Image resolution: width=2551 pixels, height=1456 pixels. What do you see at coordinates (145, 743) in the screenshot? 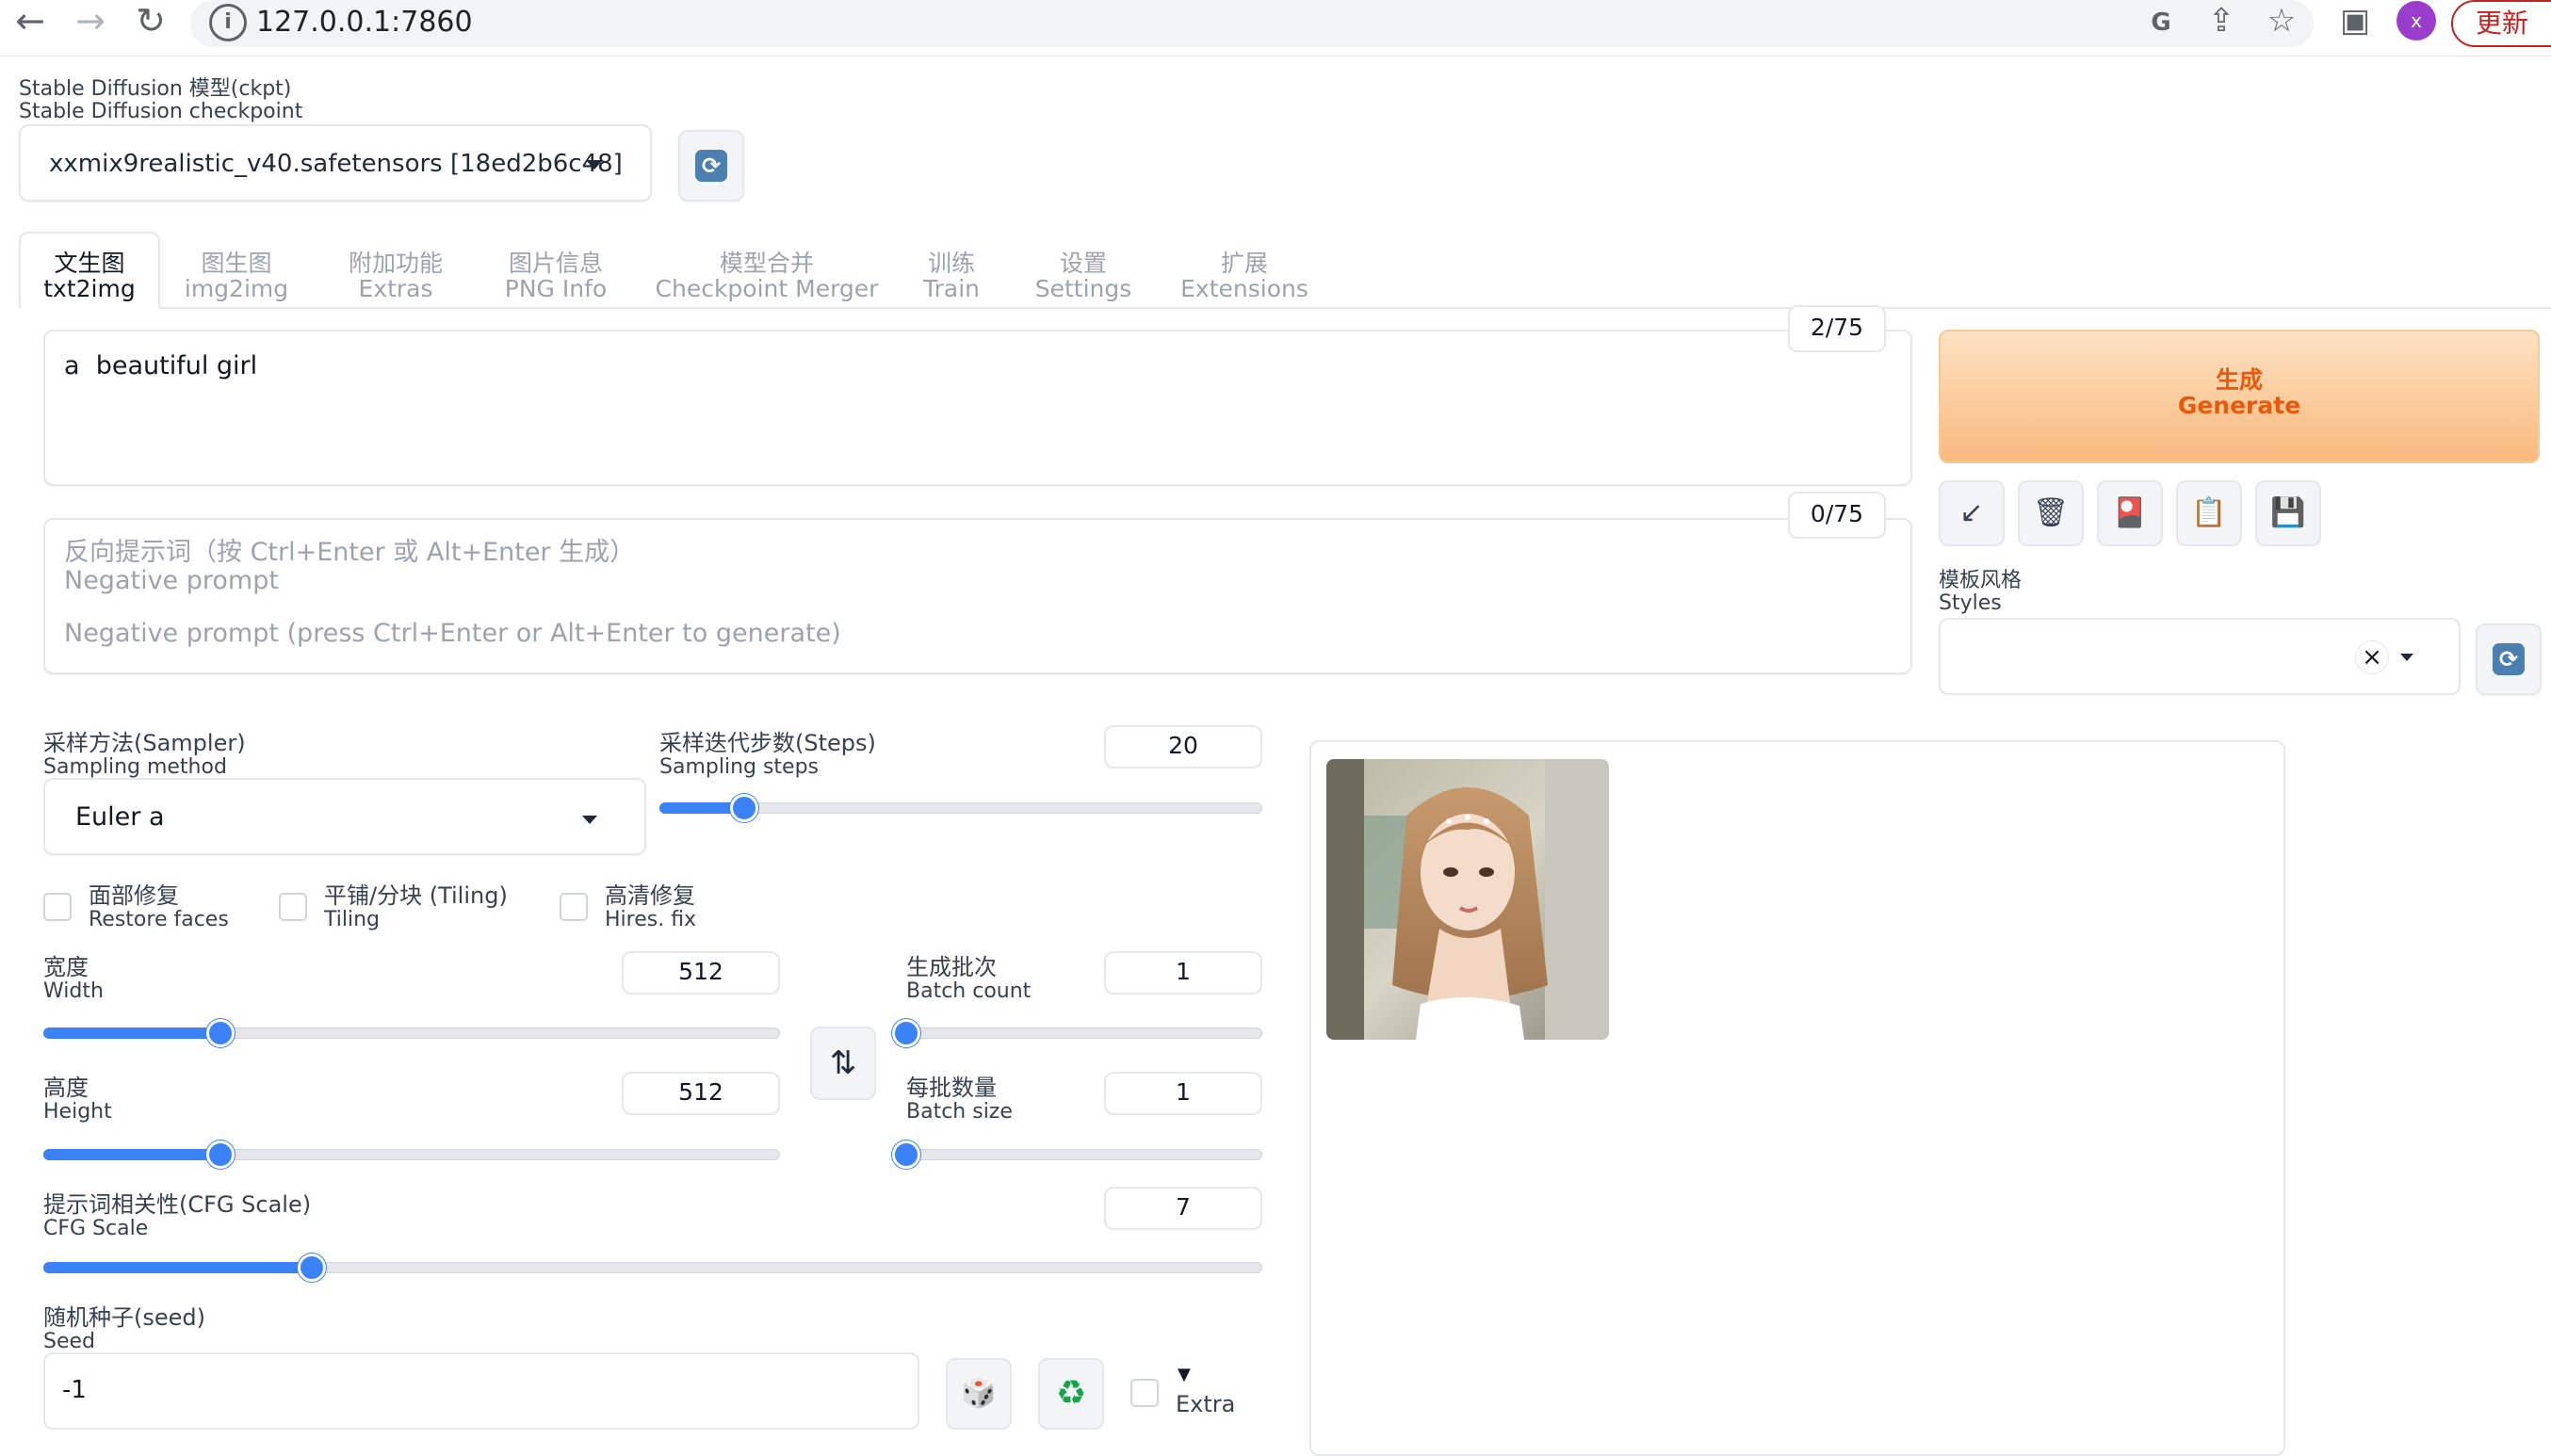
I see `sampler-label-cn: 采样方法(Sampler)` at bounding box center [145, 743].